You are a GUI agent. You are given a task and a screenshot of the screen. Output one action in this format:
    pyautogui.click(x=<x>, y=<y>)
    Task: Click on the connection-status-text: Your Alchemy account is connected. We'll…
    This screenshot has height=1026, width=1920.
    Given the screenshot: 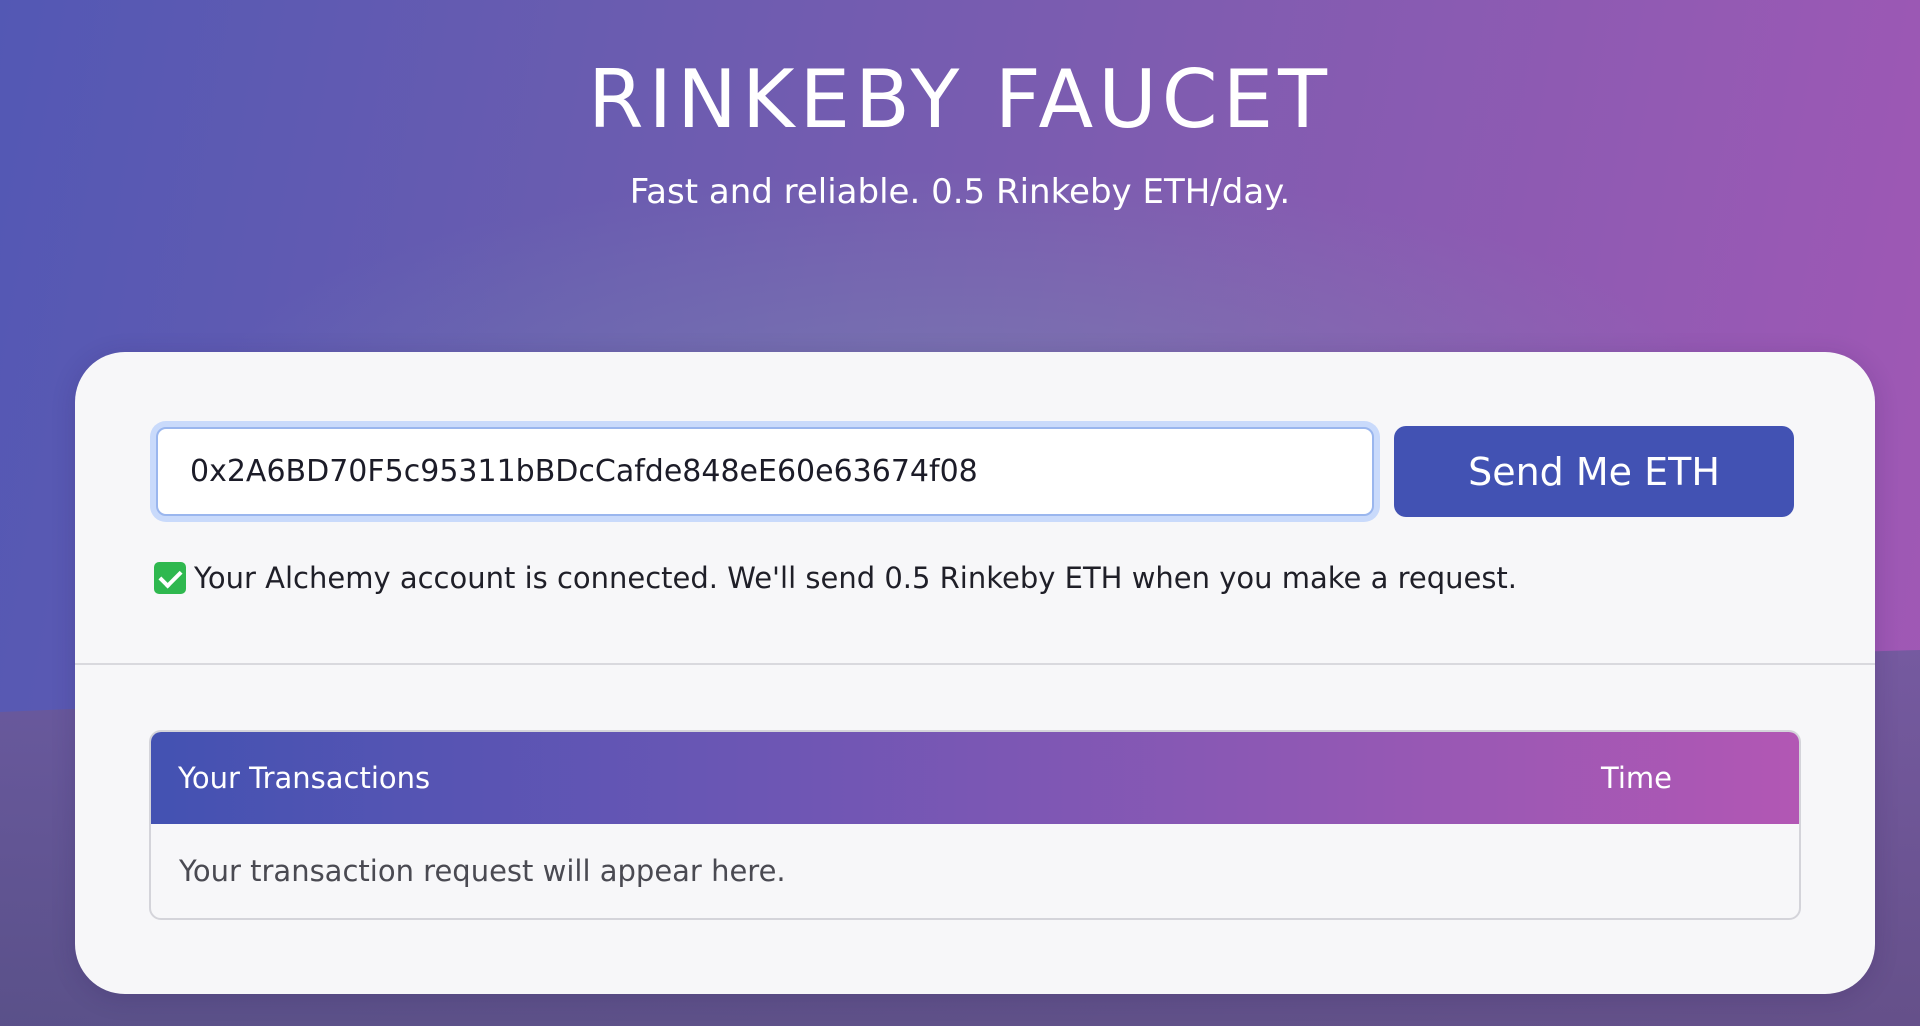 What is the action you would take?
    pyautogui.click(x=856, y=578)
    